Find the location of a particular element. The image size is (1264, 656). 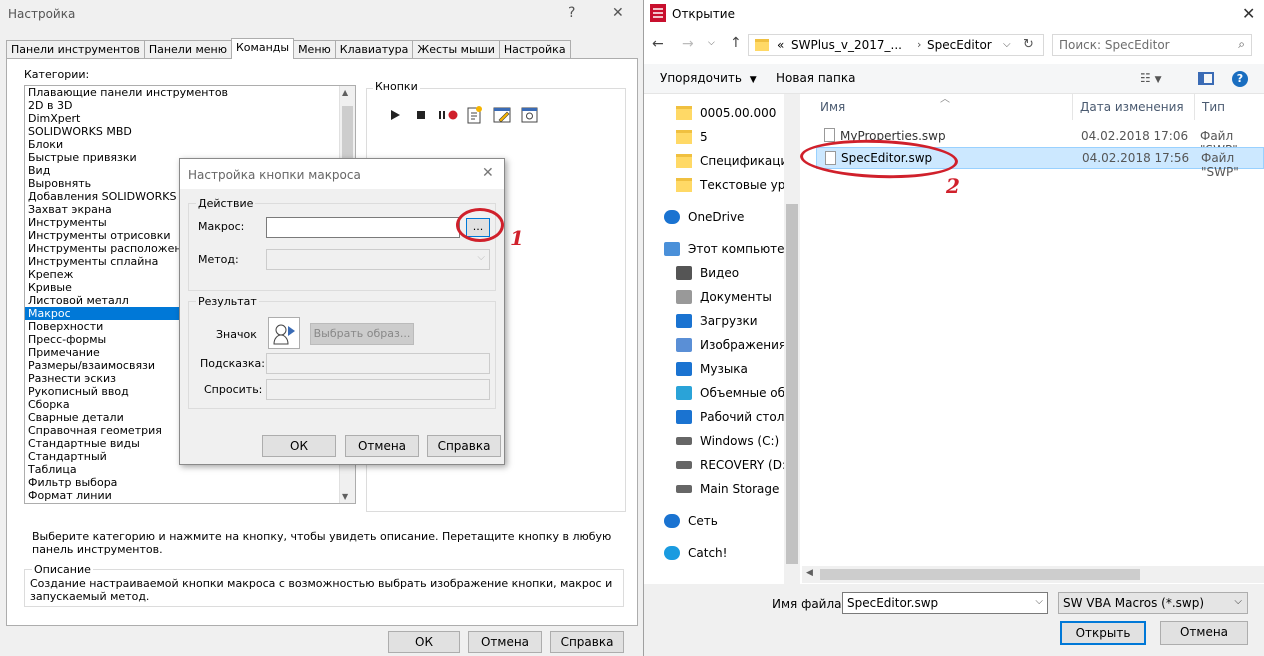

column-date: Дата изменения is located at coordinates (1132, 107).